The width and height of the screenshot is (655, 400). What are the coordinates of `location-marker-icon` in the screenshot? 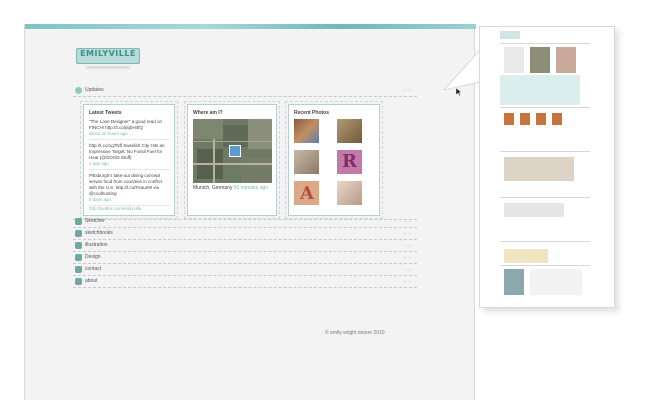 It's located at (235, 151).